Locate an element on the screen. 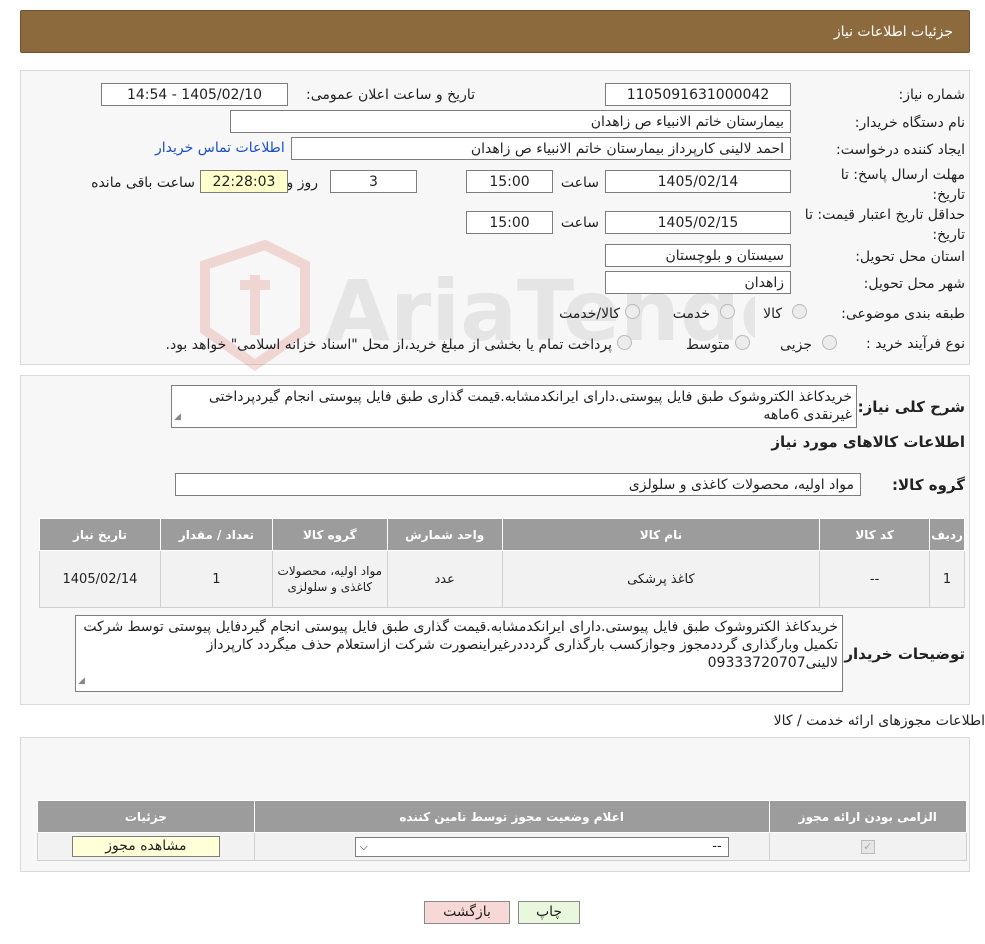  city-field: زاهدان is located at coordinates (698, 282).